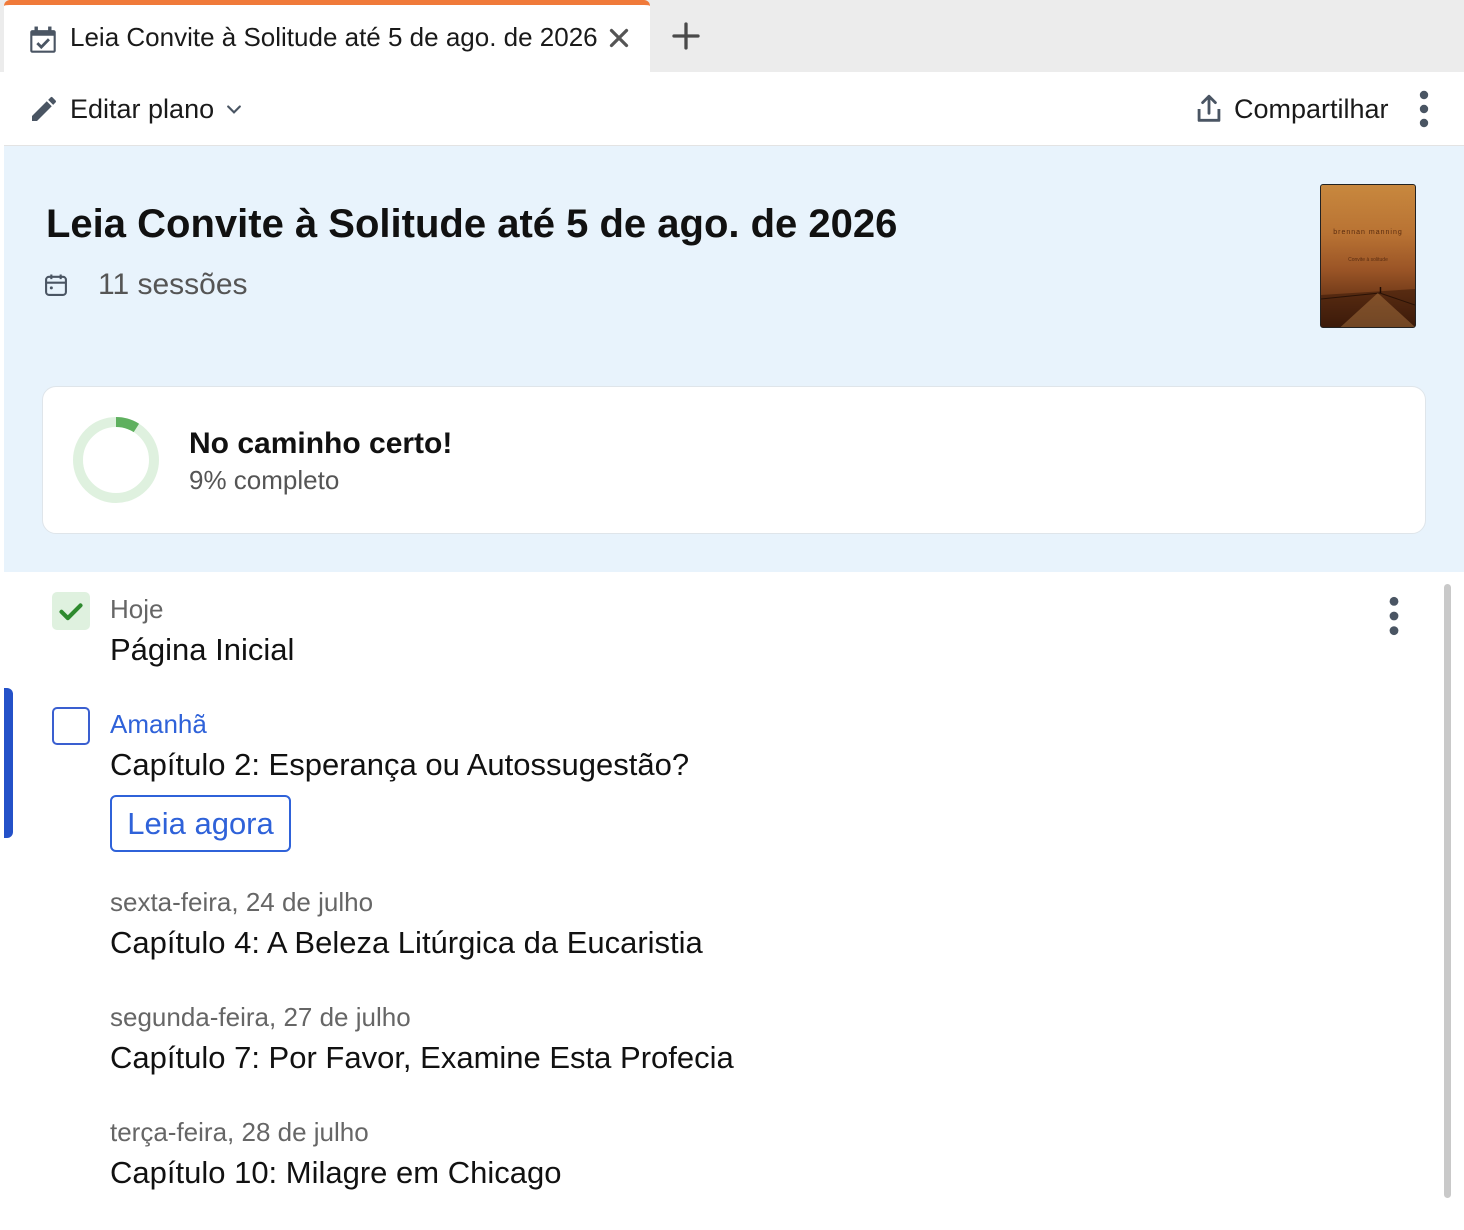 The width and height of the screenshot is (1464, 1230). Describe the element at coordinates (173, 284) in the screenshot. I see `session-count-label: 11 sessões` at that location.